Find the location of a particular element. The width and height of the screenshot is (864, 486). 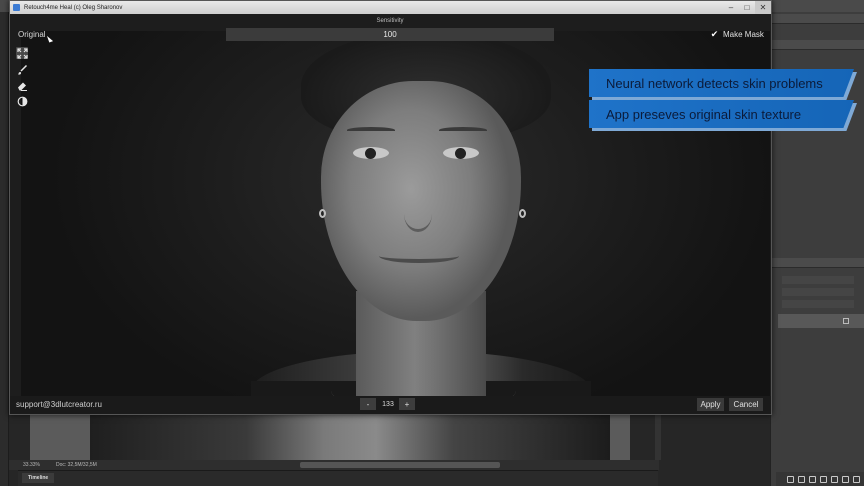

left-brow is located at coordinates (371, 130).